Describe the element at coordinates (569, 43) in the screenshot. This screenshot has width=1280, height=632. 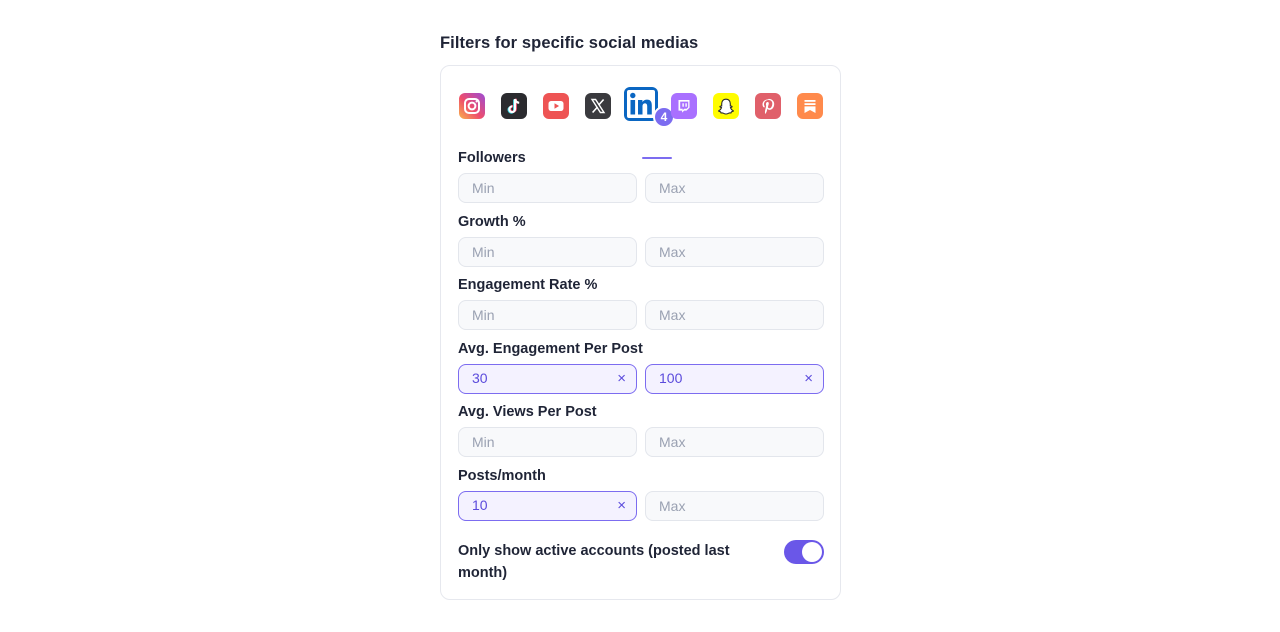
I see `section-title: Filters for specific social medias` at that location.